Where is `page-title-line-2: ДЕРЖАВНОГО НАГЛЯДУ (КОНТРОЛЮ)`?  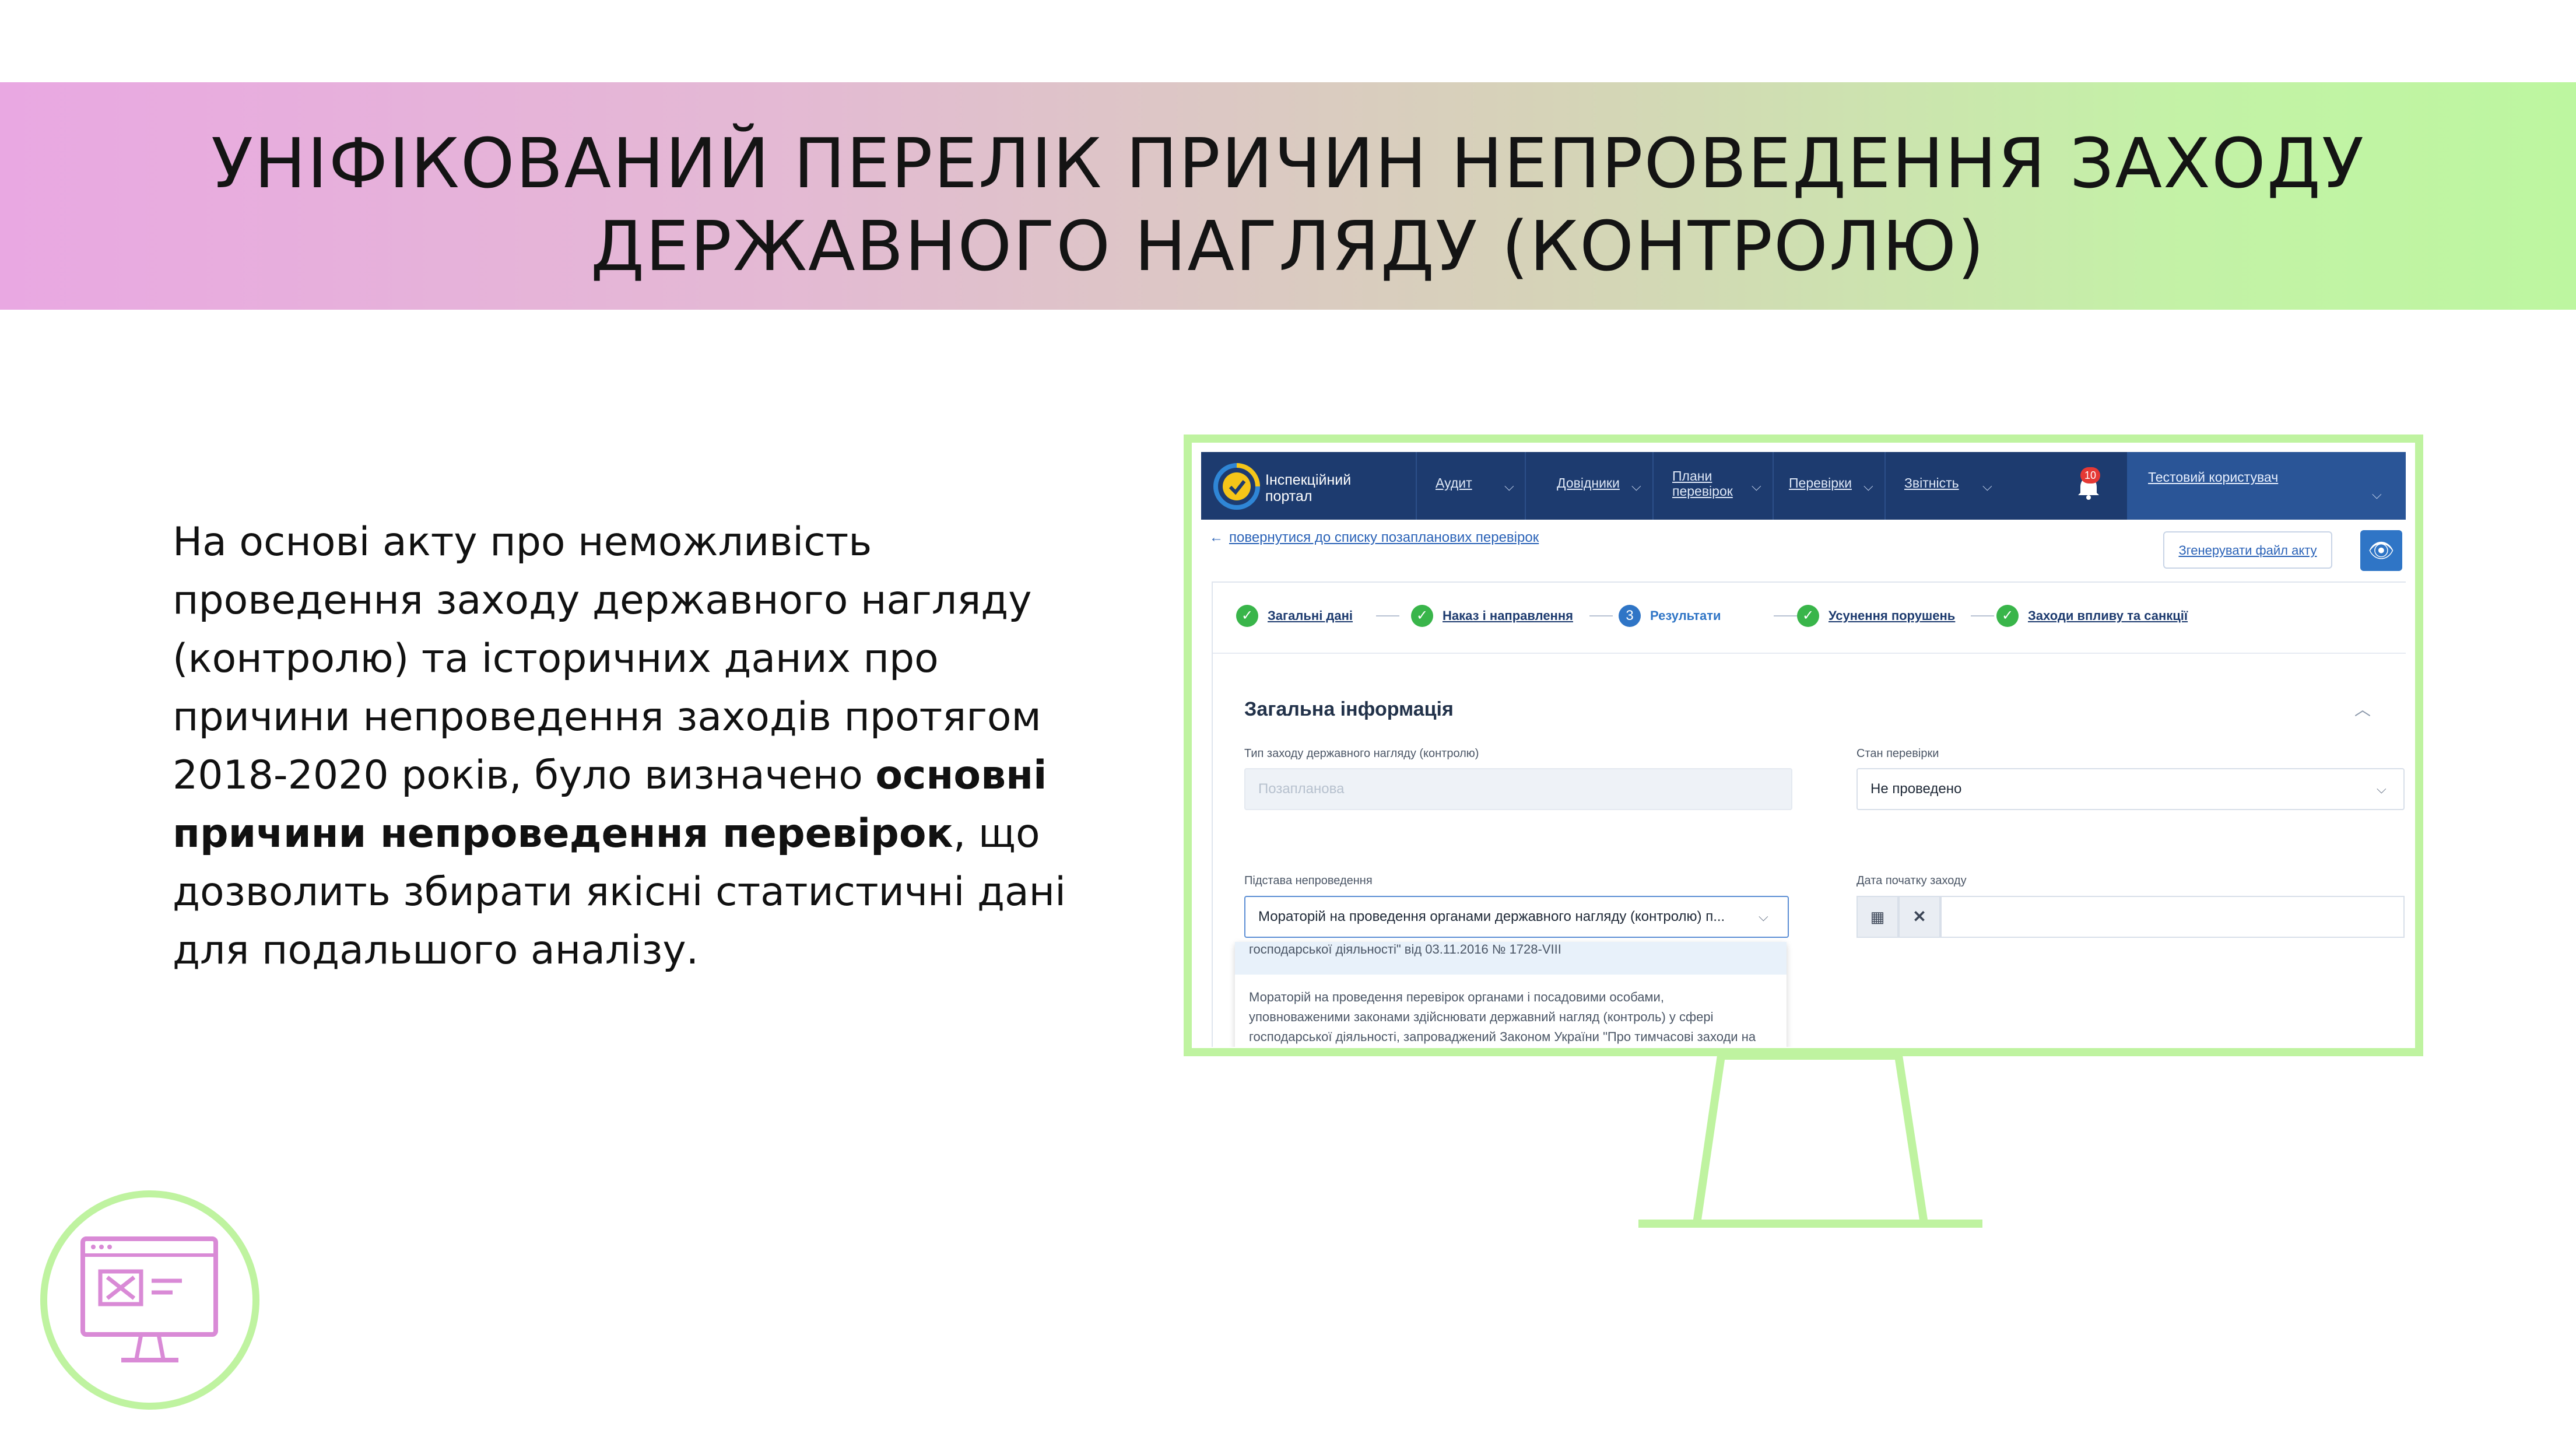 page-title-line-2: ДЕРЖАВНОГО НАГЛЯДУ (КОНТРОЛЮ) is located at coordinates (1288, 246).